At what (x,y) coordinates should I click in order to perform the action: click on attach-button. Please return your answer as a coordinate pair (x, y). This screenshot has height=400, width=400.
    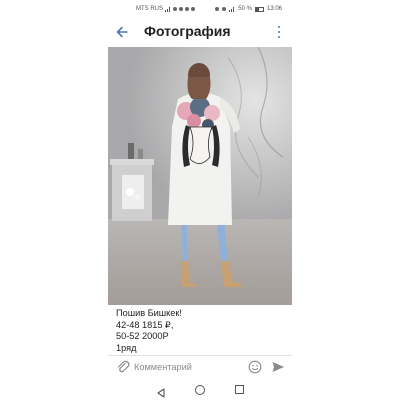
    Looking at the image, I should click on (123, 367).